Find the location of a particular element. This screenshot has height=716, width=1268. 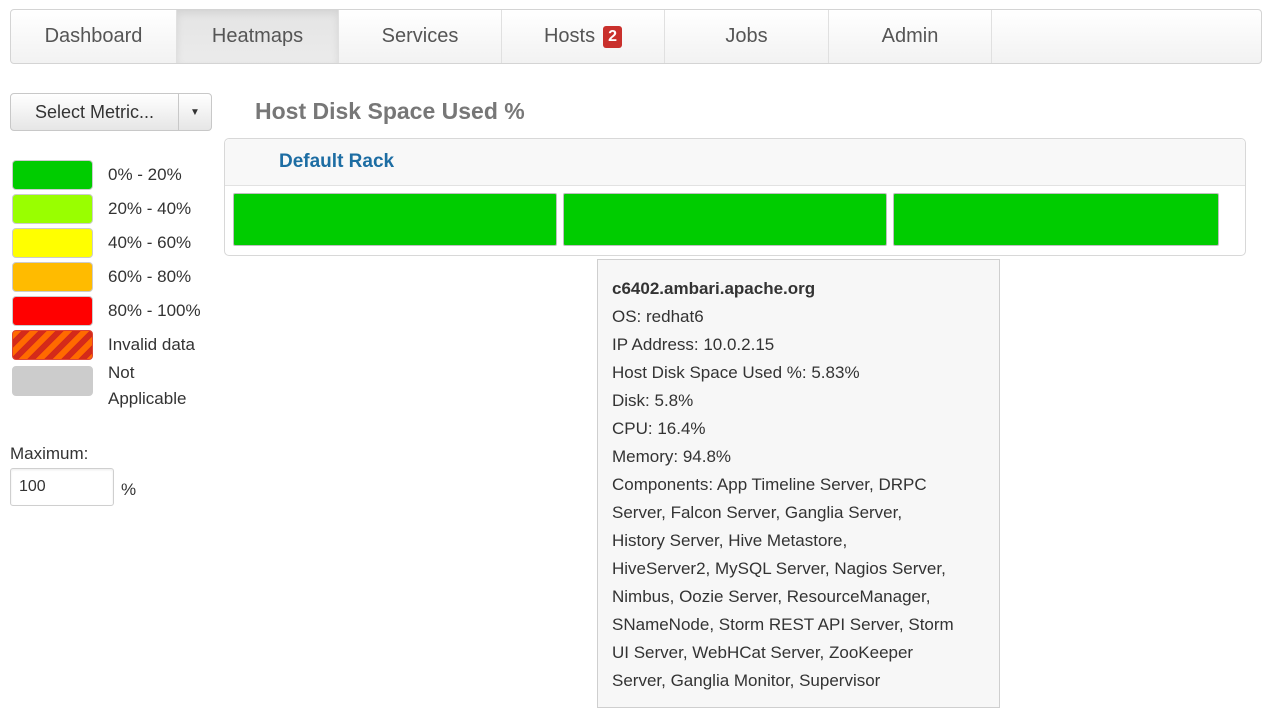

maximum-input is located at coordinates (62, 487).